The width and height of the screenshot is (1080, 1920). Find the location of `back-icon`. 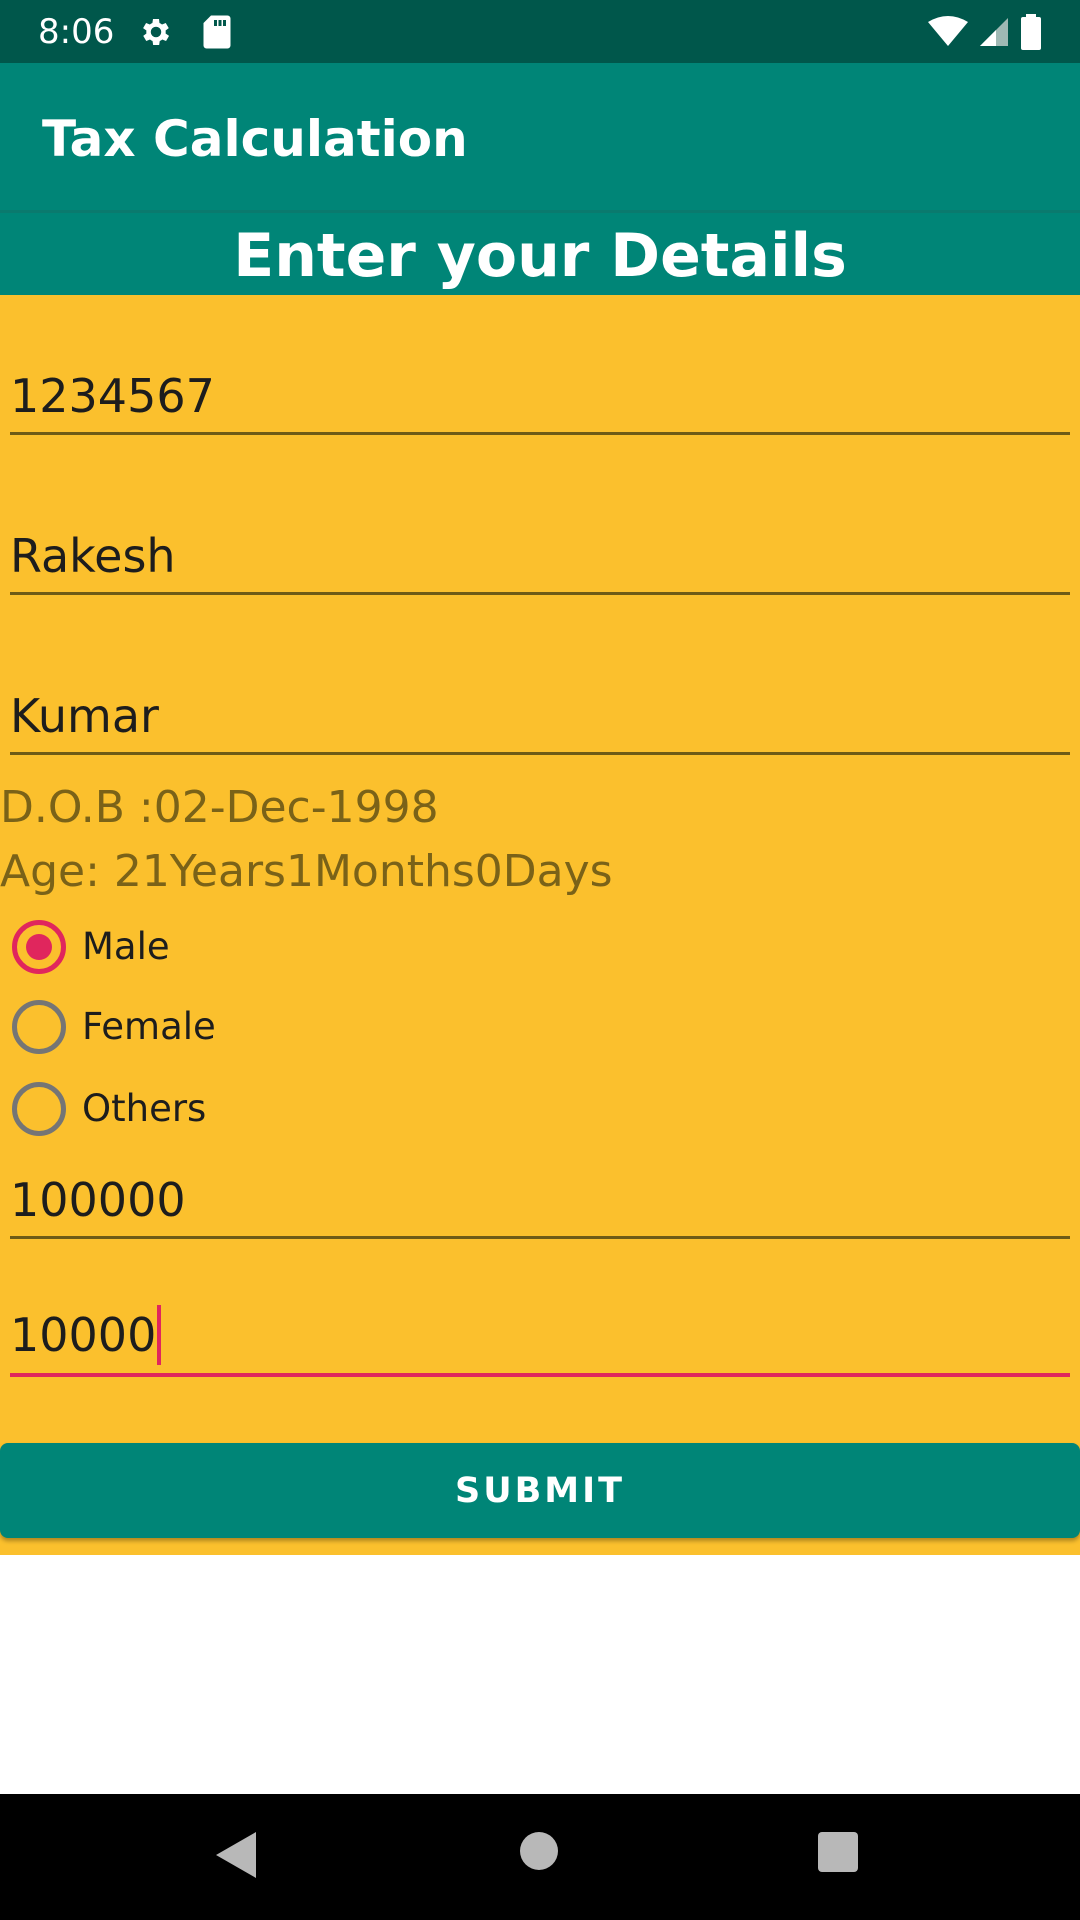

back-icon is located at coordinates (236, 1857).